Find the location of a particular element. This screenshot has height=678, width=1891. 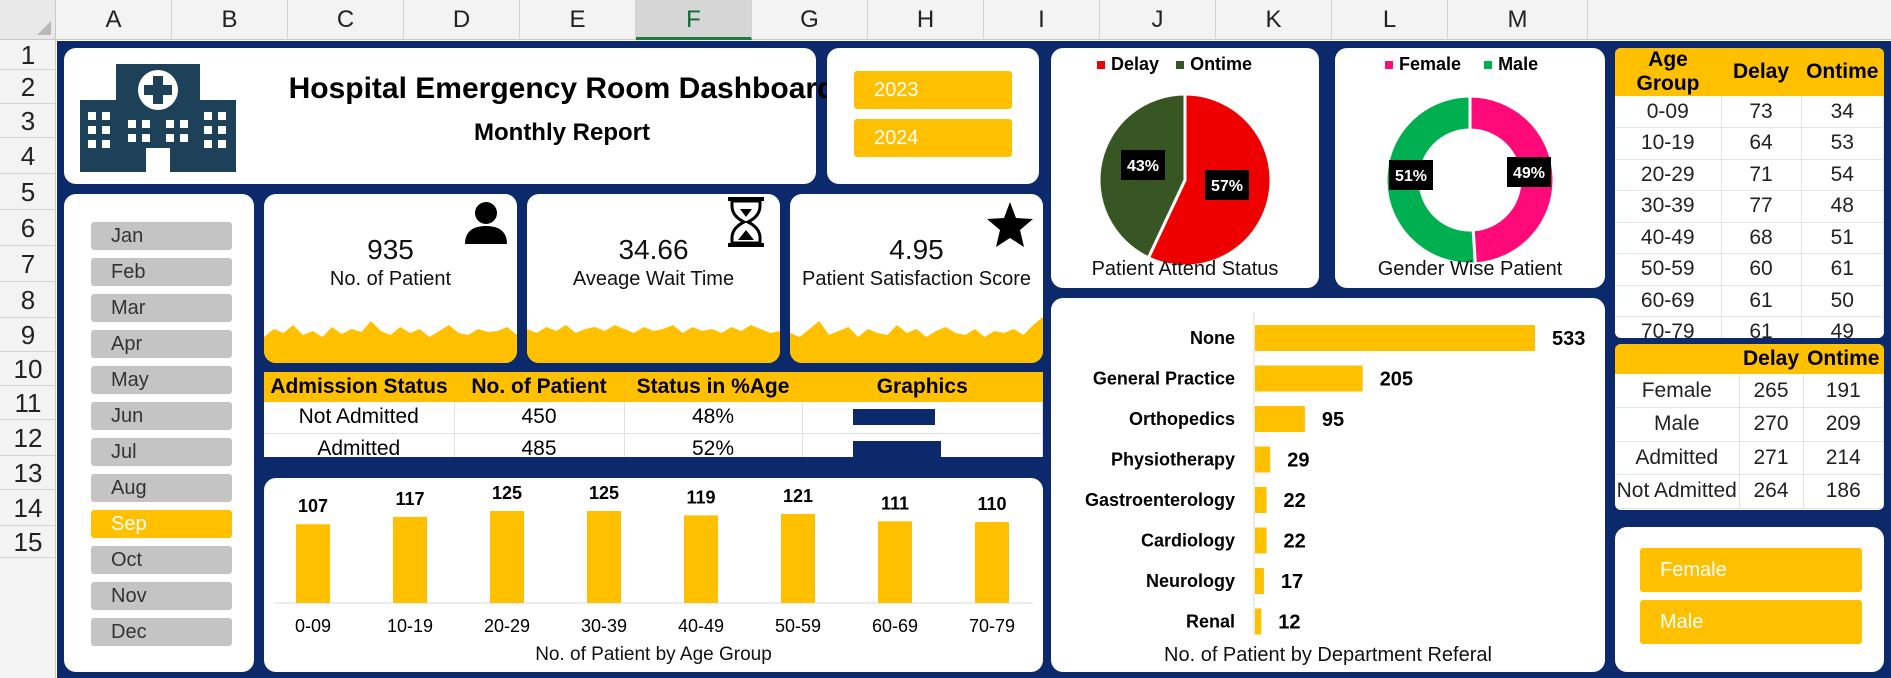

month-button-mar: Mar is located at coordinates (161, 308).